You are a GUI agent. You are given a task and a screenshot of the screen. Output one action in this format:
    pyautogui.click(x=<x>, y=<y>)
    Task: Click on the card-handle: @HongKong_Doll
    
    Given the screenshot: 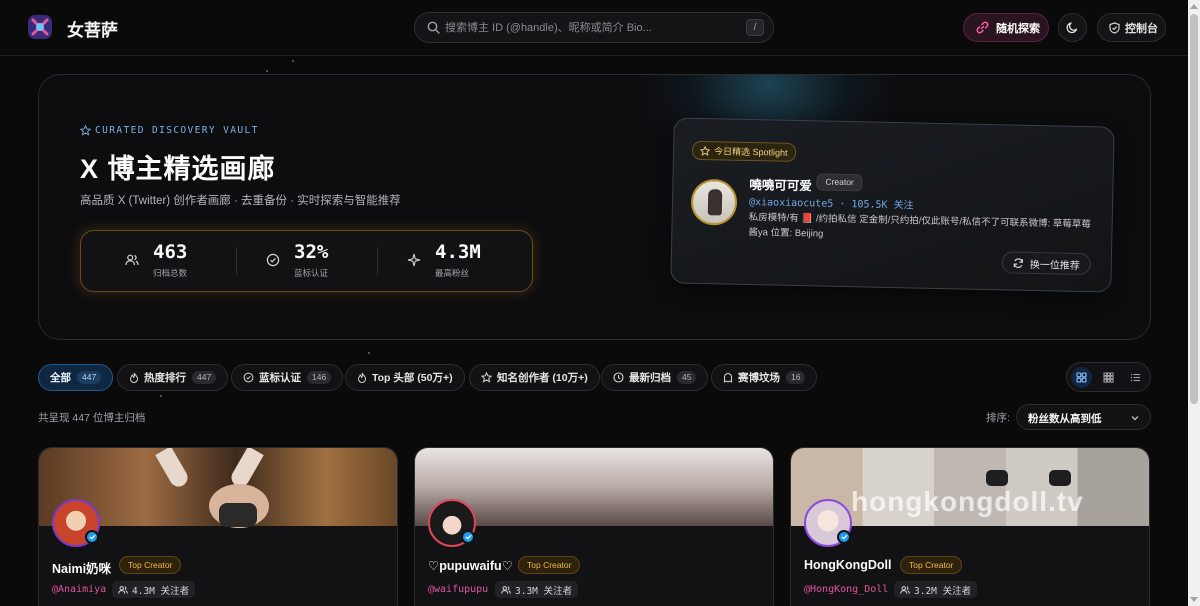 What is the action you would take?
    pyautogui.click(x=846, y=589)
    